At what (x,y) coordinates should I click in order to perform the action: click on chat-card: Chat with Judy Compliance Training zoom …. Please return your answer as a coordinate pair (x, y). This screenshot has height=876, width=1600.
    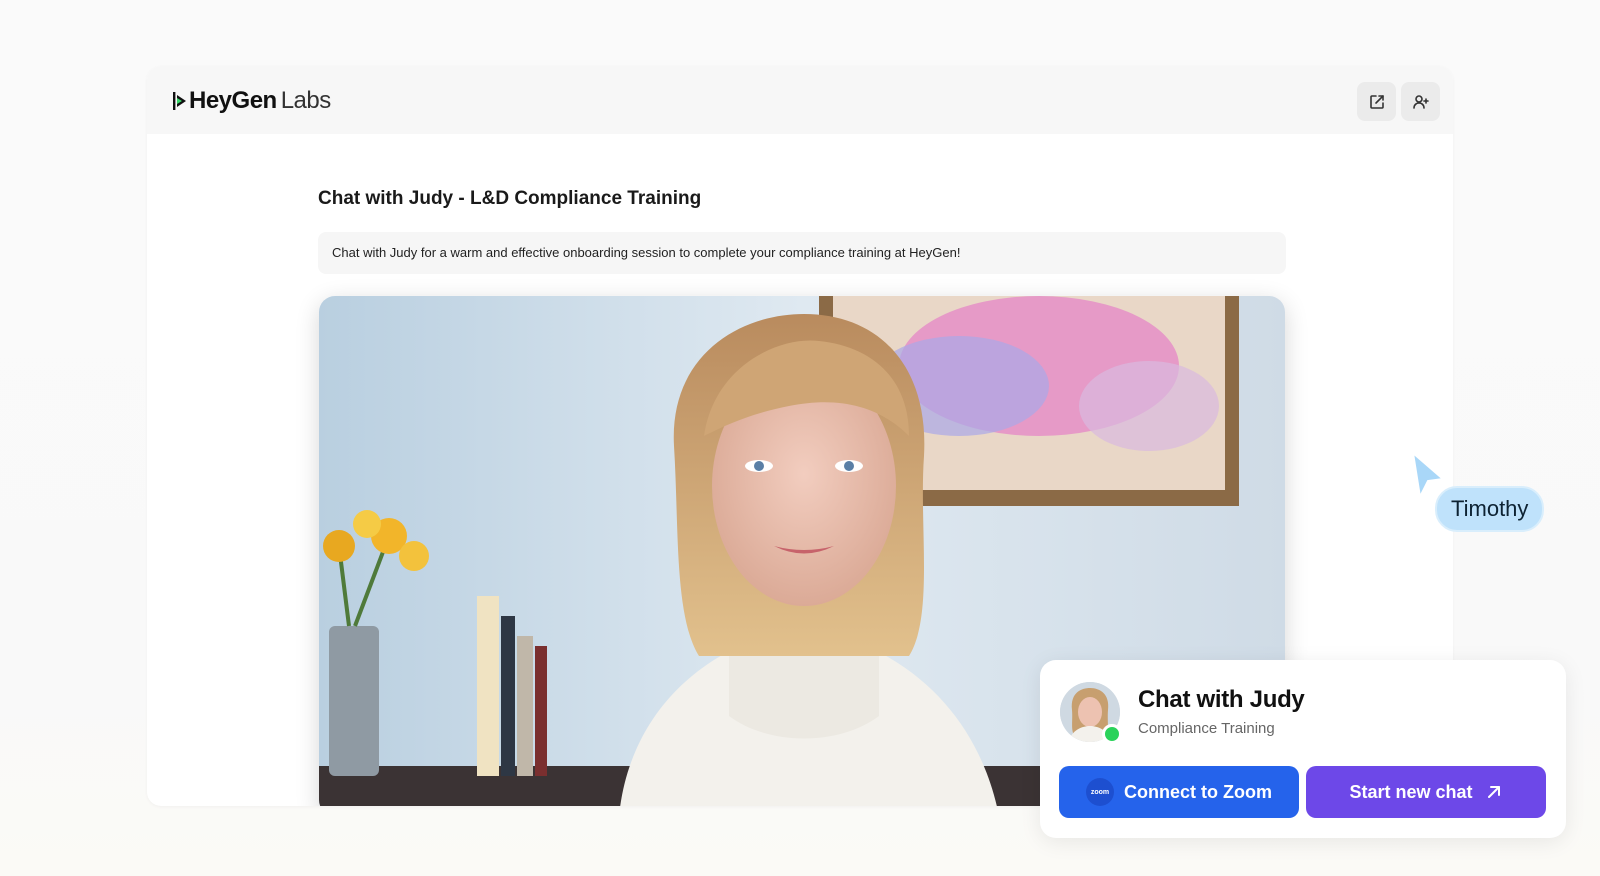
    Looking at the image, I should click on (1303, 749).